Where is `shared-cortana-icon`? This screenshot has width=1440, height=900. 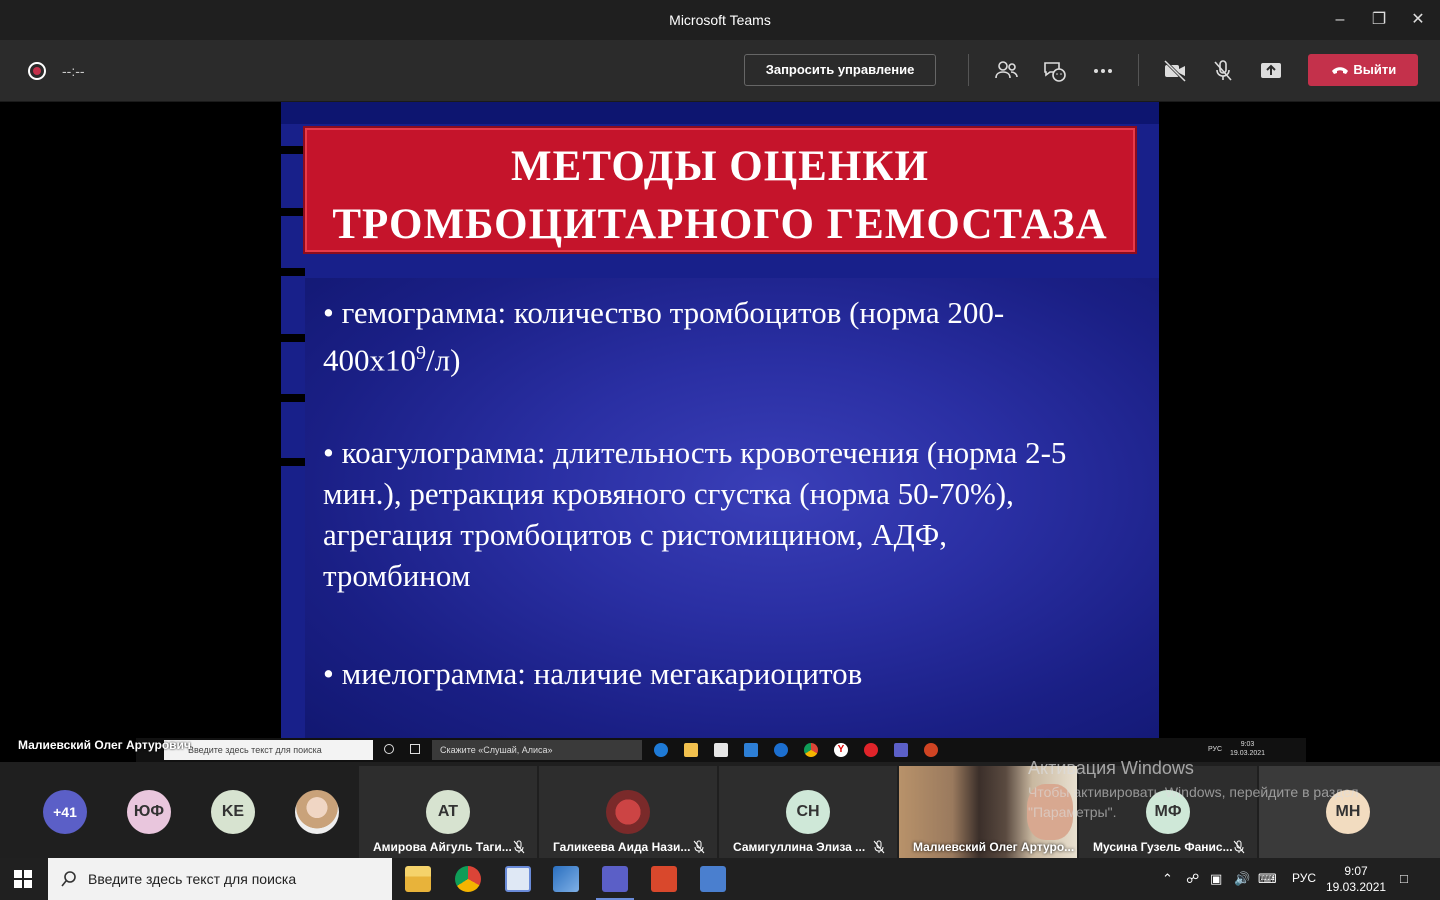 shared-cortana-icon is located at coordinates (389, 749).